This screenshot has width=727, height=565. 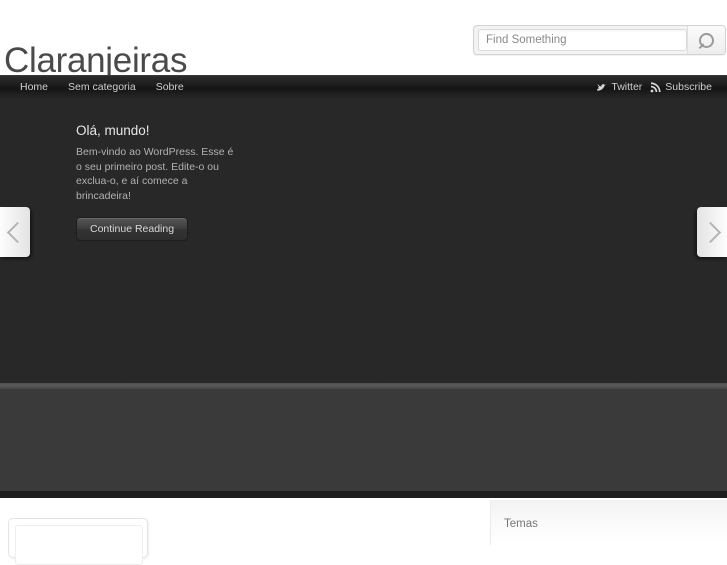 I want to click on post-thumbnail-inner, so click(x=79, y=545).